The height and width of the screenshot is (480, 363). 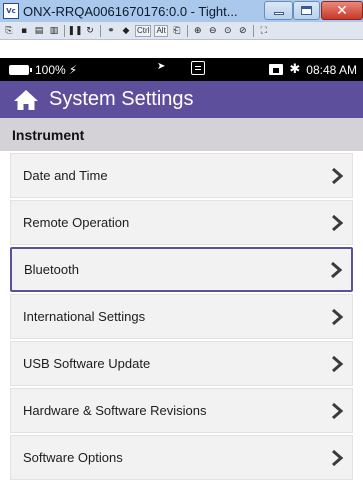 I want to click on section-header: Instrument, so click(x=181, y=134).